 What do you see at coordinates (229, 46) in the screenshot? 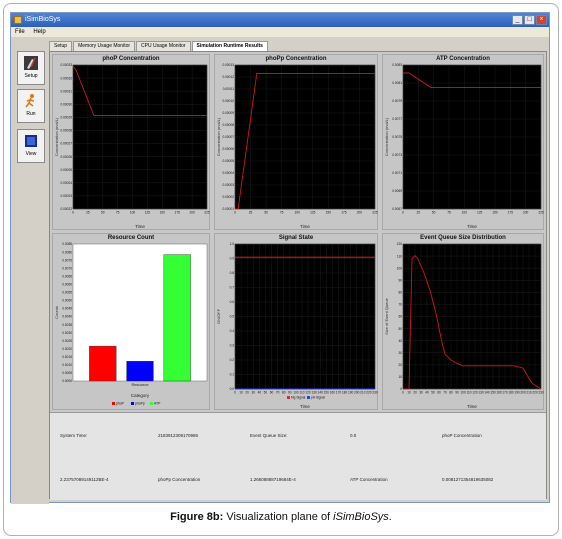
I see `tab-simulation-results: Simulation Runtime Results` at bounding box center [229, 46].